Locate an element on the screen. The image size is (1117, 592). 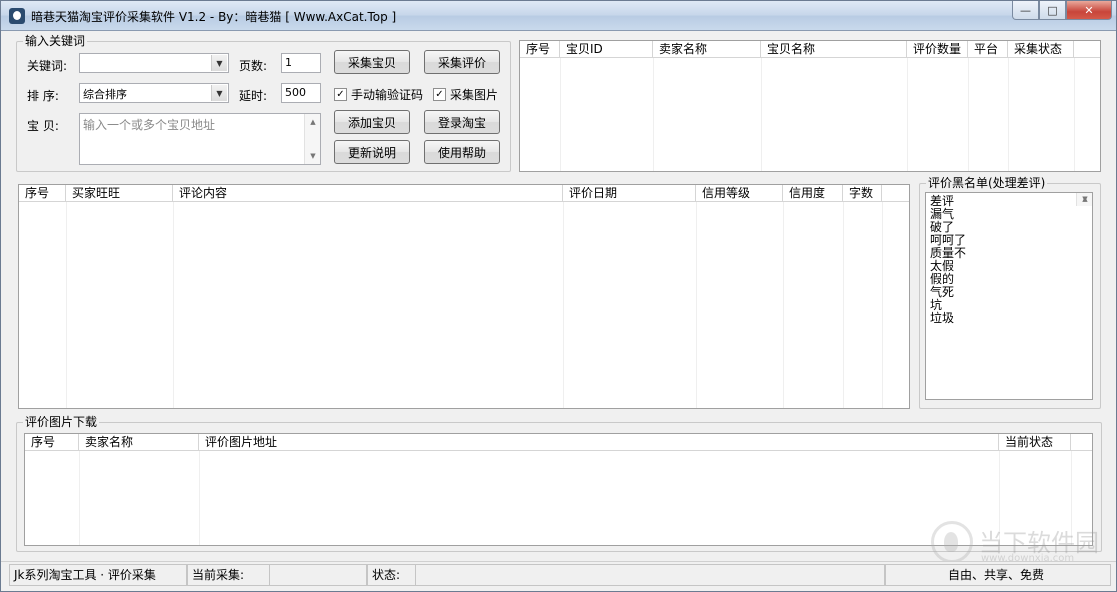
col-image-url: 评价图片地址 is located at coordinates (599, 442).